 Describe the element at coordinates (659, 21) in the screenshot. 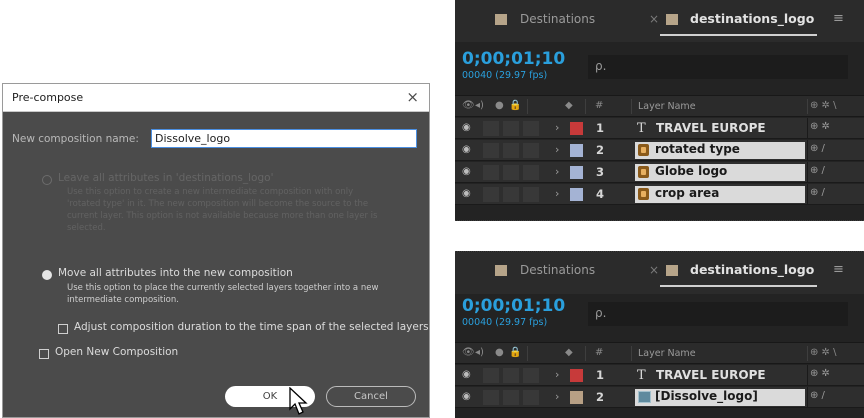

I see `timeline-tab-bar: Destinations × destinations_logo ≡` at that location.